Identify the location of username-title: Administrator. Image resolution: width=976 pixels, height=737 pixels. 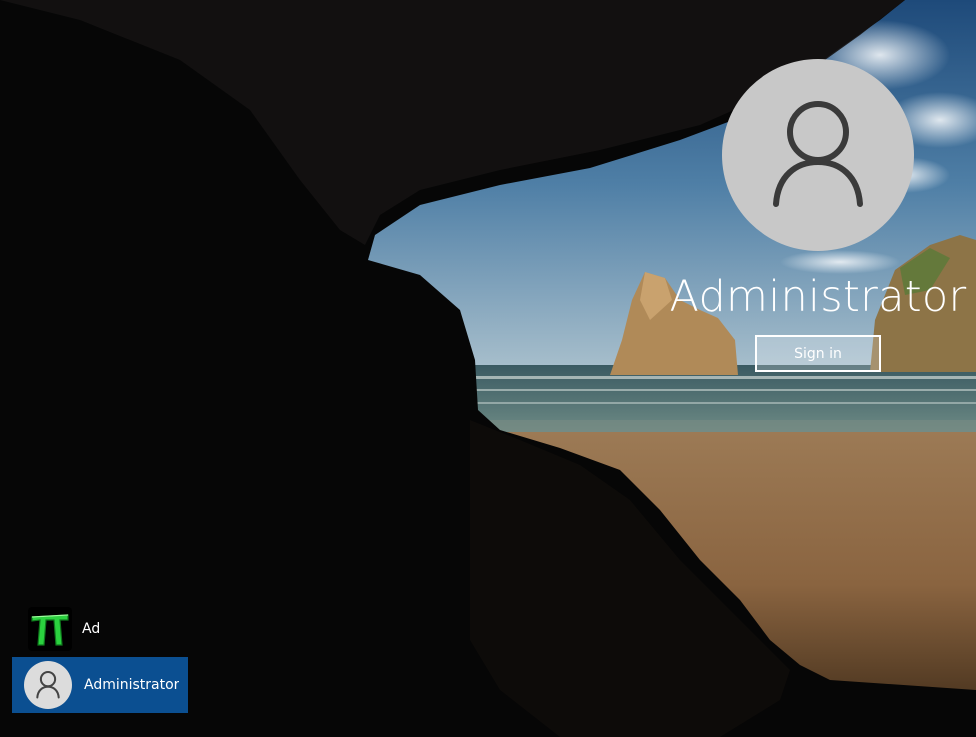
(818, 297).